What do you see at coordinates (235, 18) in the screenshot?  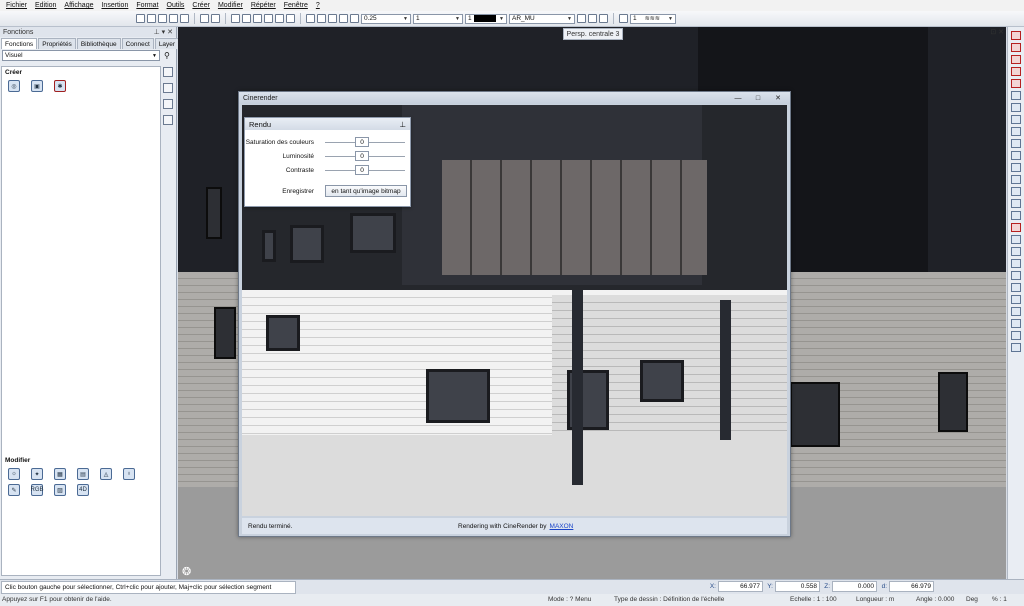 I see `select-icon` at bounding box center [235, 18].